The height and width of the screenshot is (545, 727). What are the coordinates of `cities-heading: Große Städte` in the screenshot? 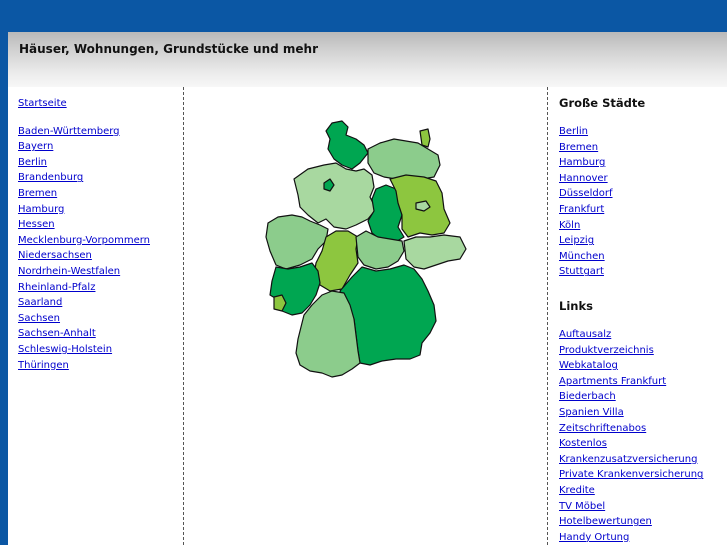 It's located at (602, 103).